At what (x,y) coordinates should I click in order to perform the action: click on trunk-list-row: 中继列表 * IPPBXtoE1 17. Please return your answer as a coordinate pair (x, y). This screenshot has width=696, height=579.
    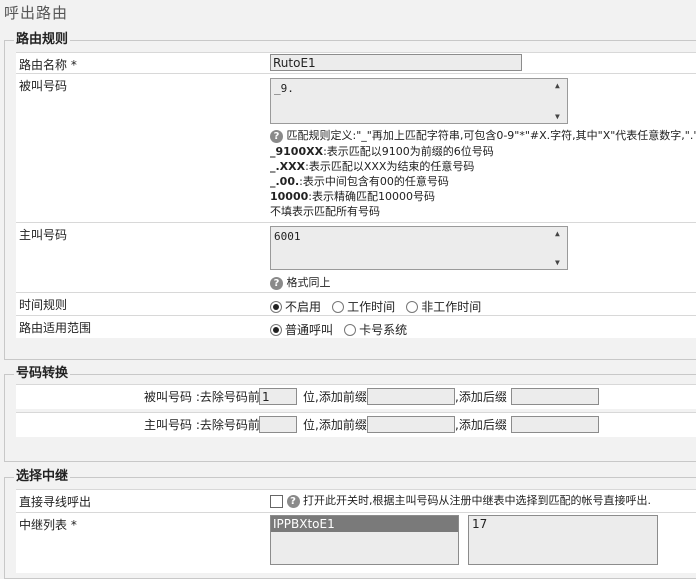
    Looking at the image, I should click on (356, 542).